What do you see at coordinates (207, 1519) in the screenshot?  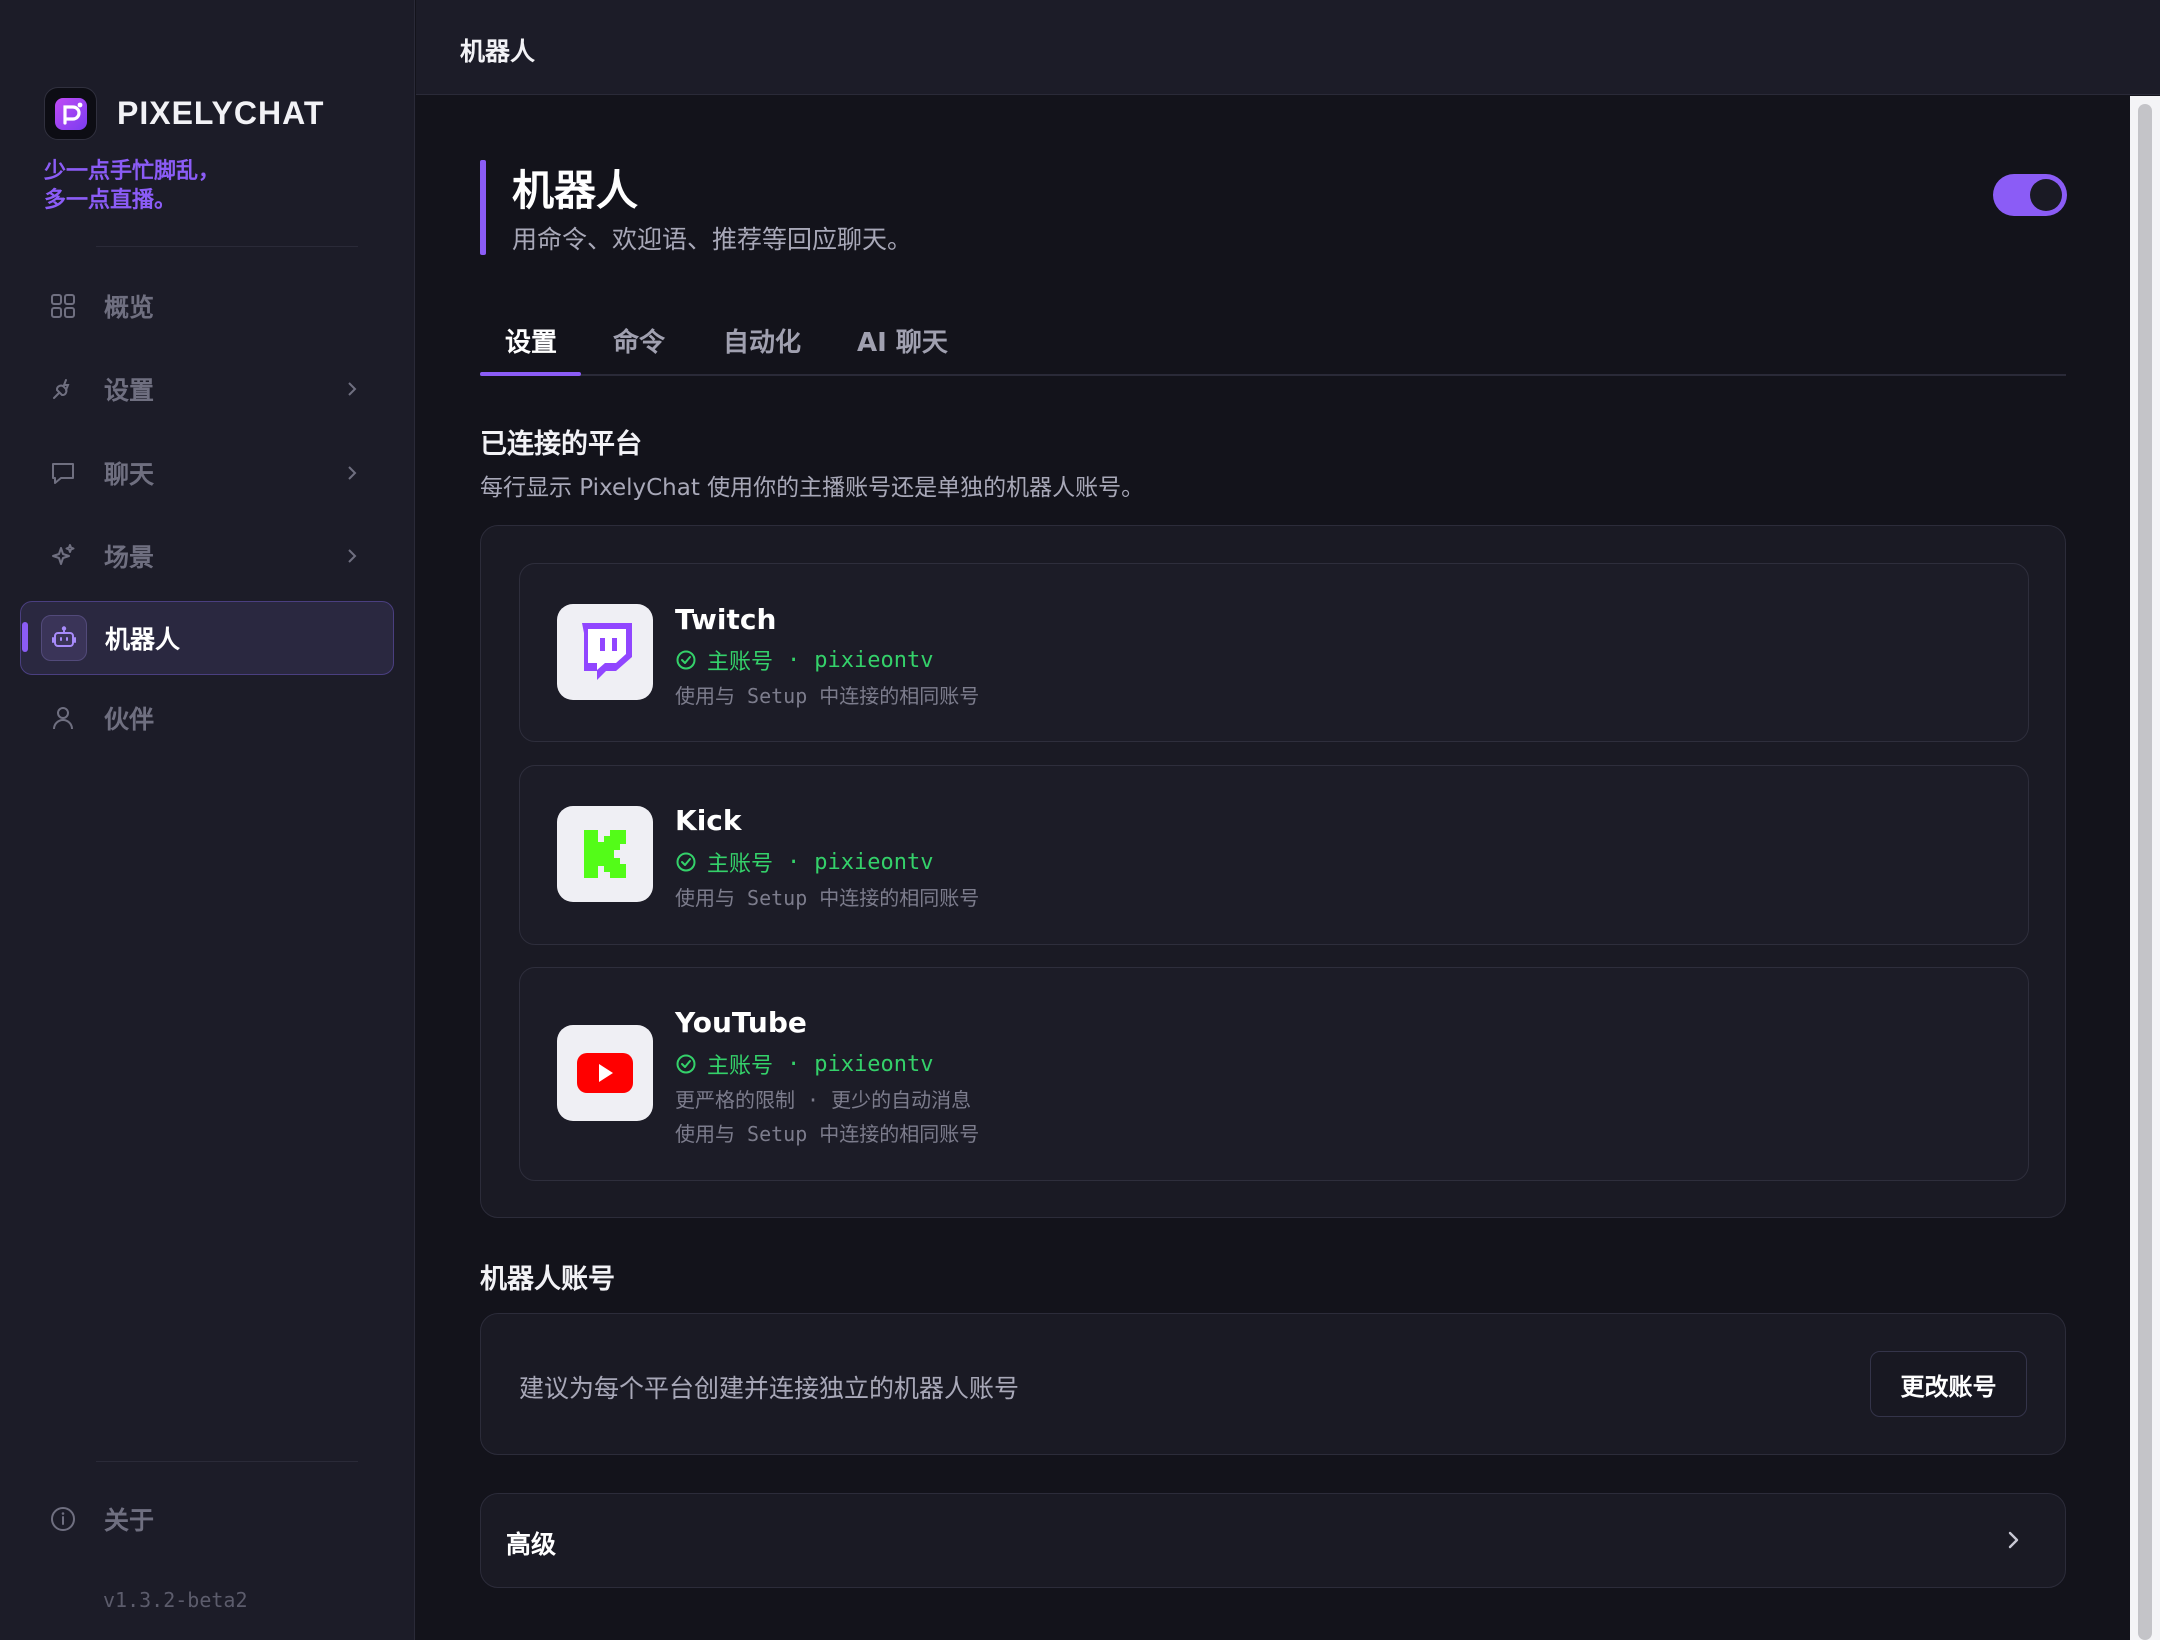 I see `sidebar-item-about: 关于` at bounding box center [207, 1519].